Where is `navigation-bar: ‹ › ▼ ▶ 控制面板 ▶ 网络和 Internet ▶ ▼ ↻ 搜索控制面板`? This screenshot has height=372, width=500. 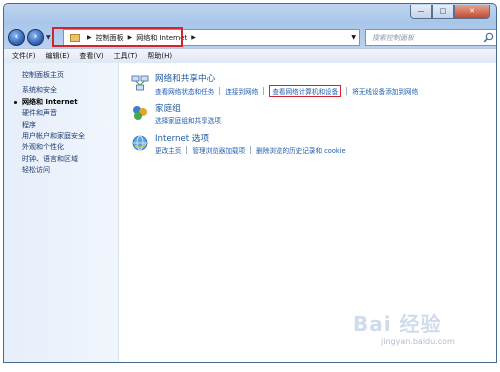 navigation-bar: ‹ › ▼ ▶ 控制面板 ▶ 网络和 Internet ▶ ▼ ↻ 搜索控制面板 is located at coordinates (252, 37).